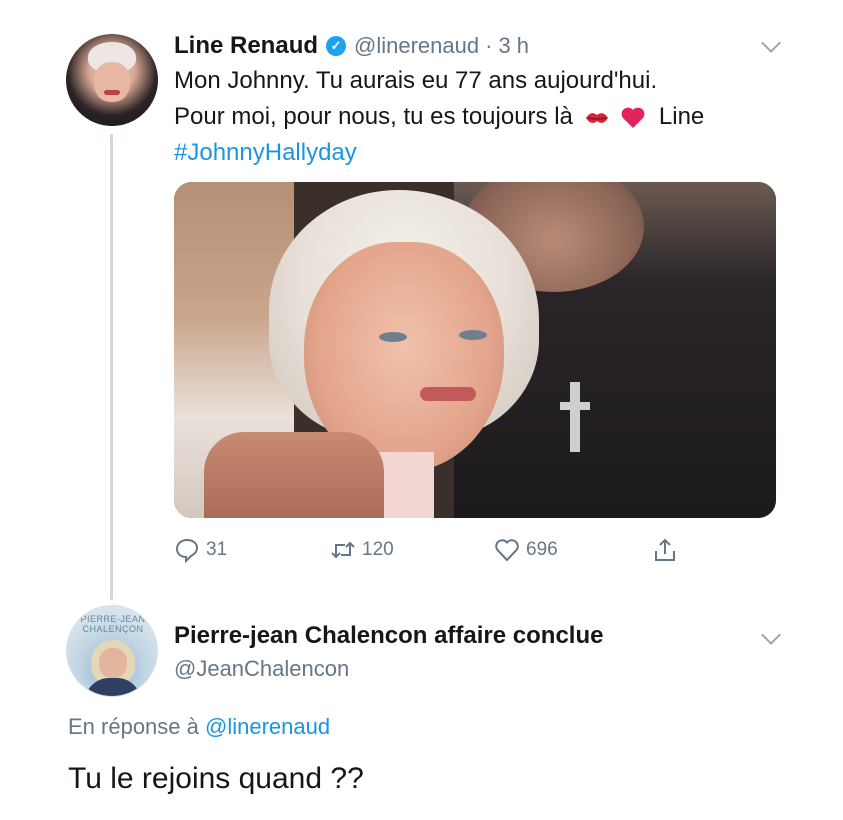 The width and height of the screenshot is (843, 820). Describe the element at coordinates (473, 335) in the screenshot. I see `photo-eye-right` at that location.